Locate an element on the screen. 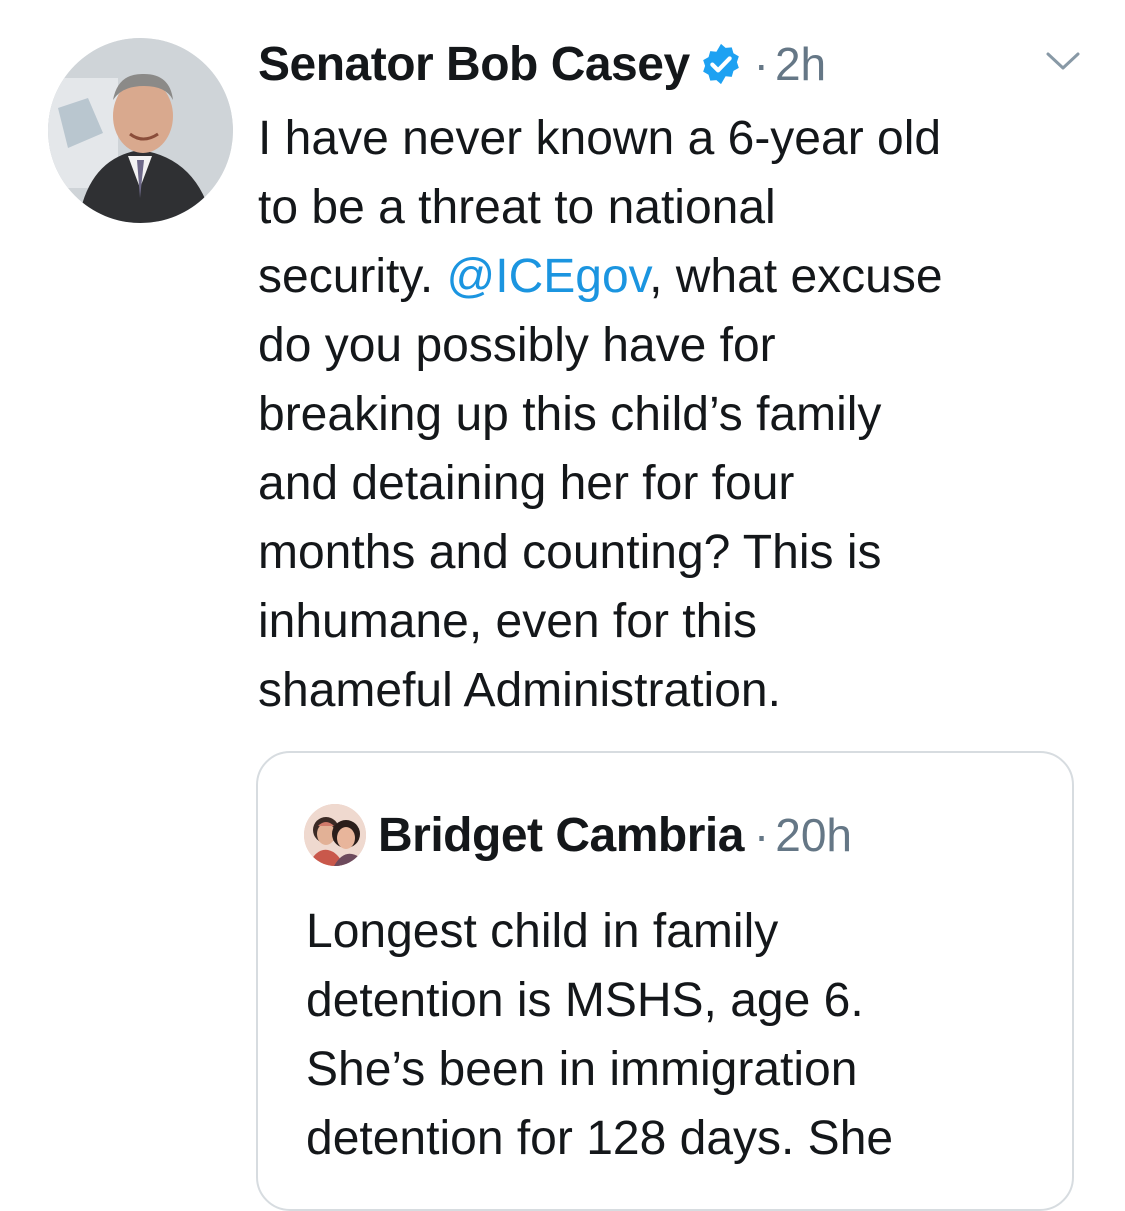 The height and width of the screenshot is (1211, 1125). tweet-text-line: security. @ICEgov, what excuse is located at coordinates (668, 276).